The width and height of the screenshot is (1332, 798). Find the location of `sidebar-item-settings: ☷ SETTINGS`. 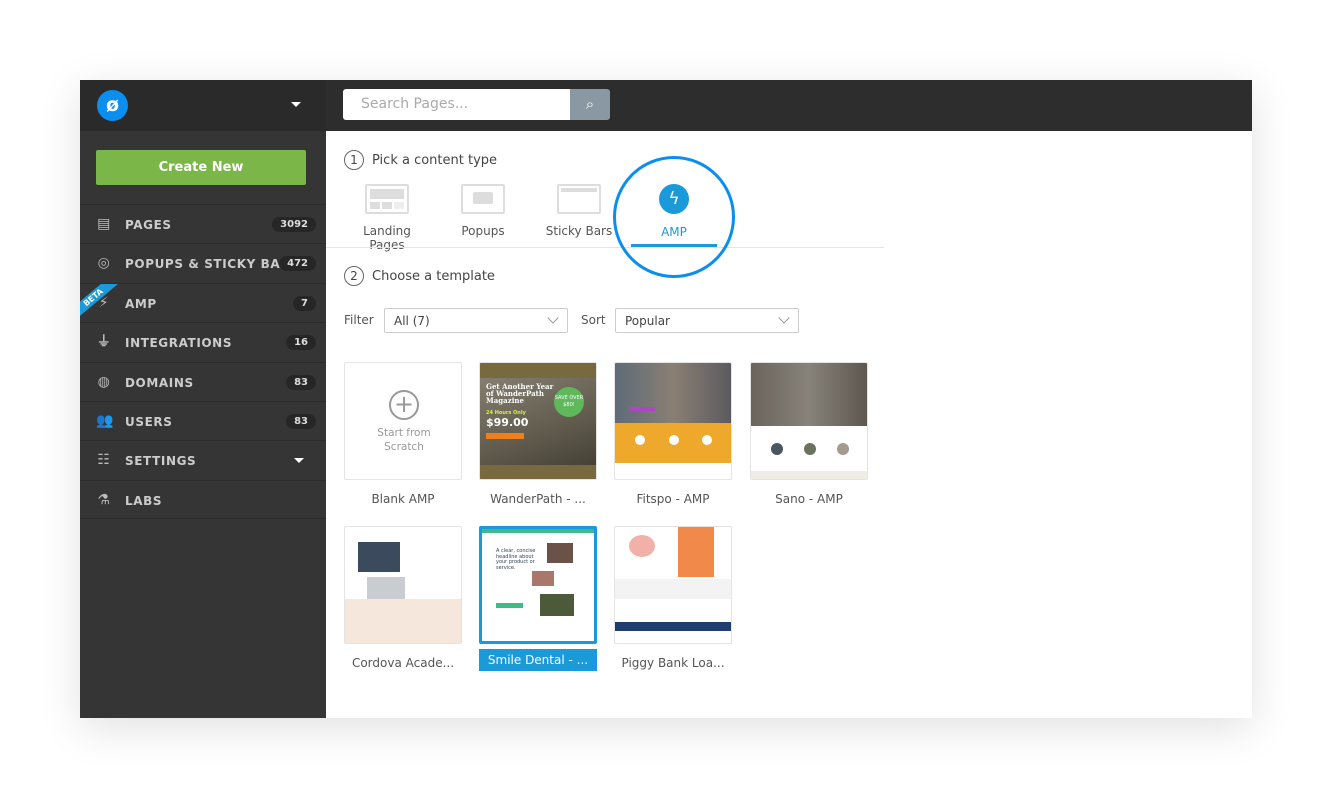

sidebar-item-settings: ☷ SETTINGS is located at coordinates (203, 459).